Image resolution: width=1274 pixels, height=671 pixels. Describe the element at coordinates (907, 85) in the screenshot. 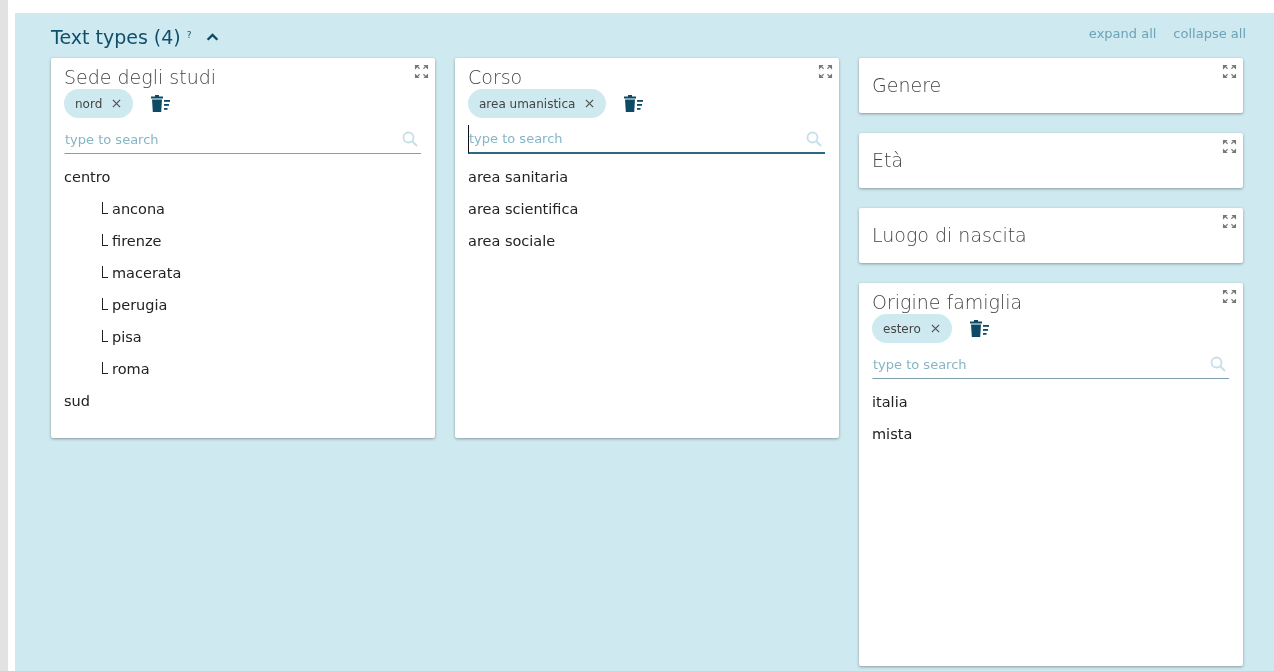

I see `card-title: Genere` at that location.